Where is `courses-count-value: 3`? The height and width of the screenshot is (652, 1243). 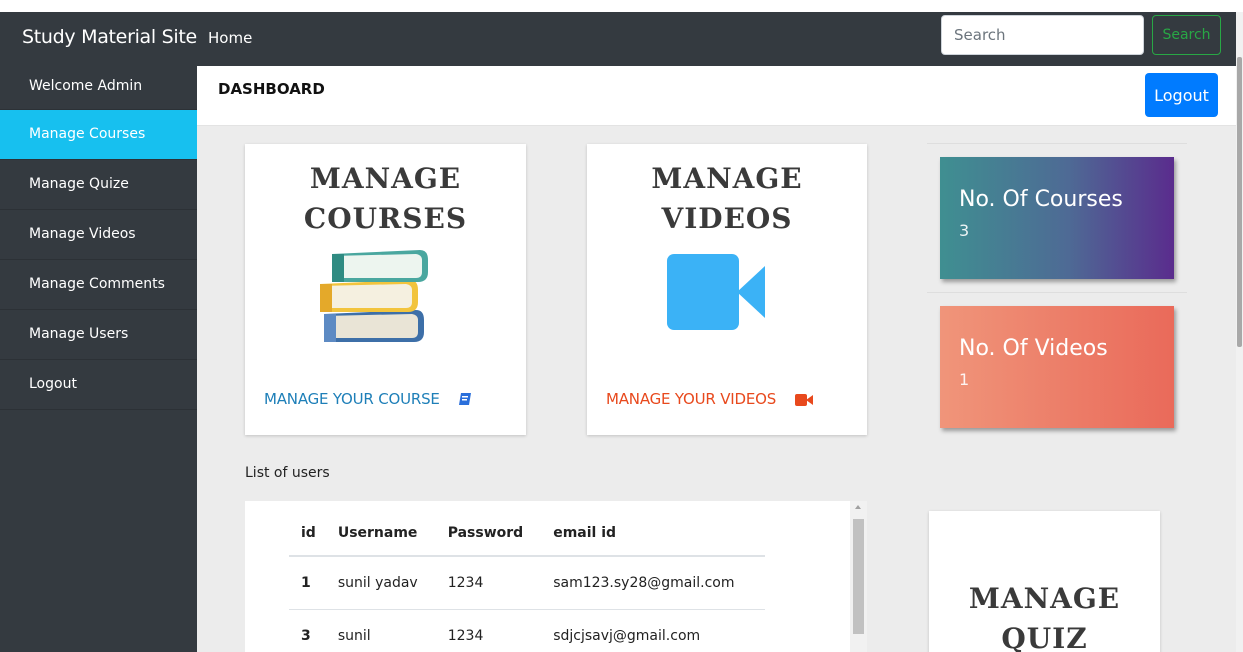 courses-count-value: 3 is located at coordinates (964, 230).